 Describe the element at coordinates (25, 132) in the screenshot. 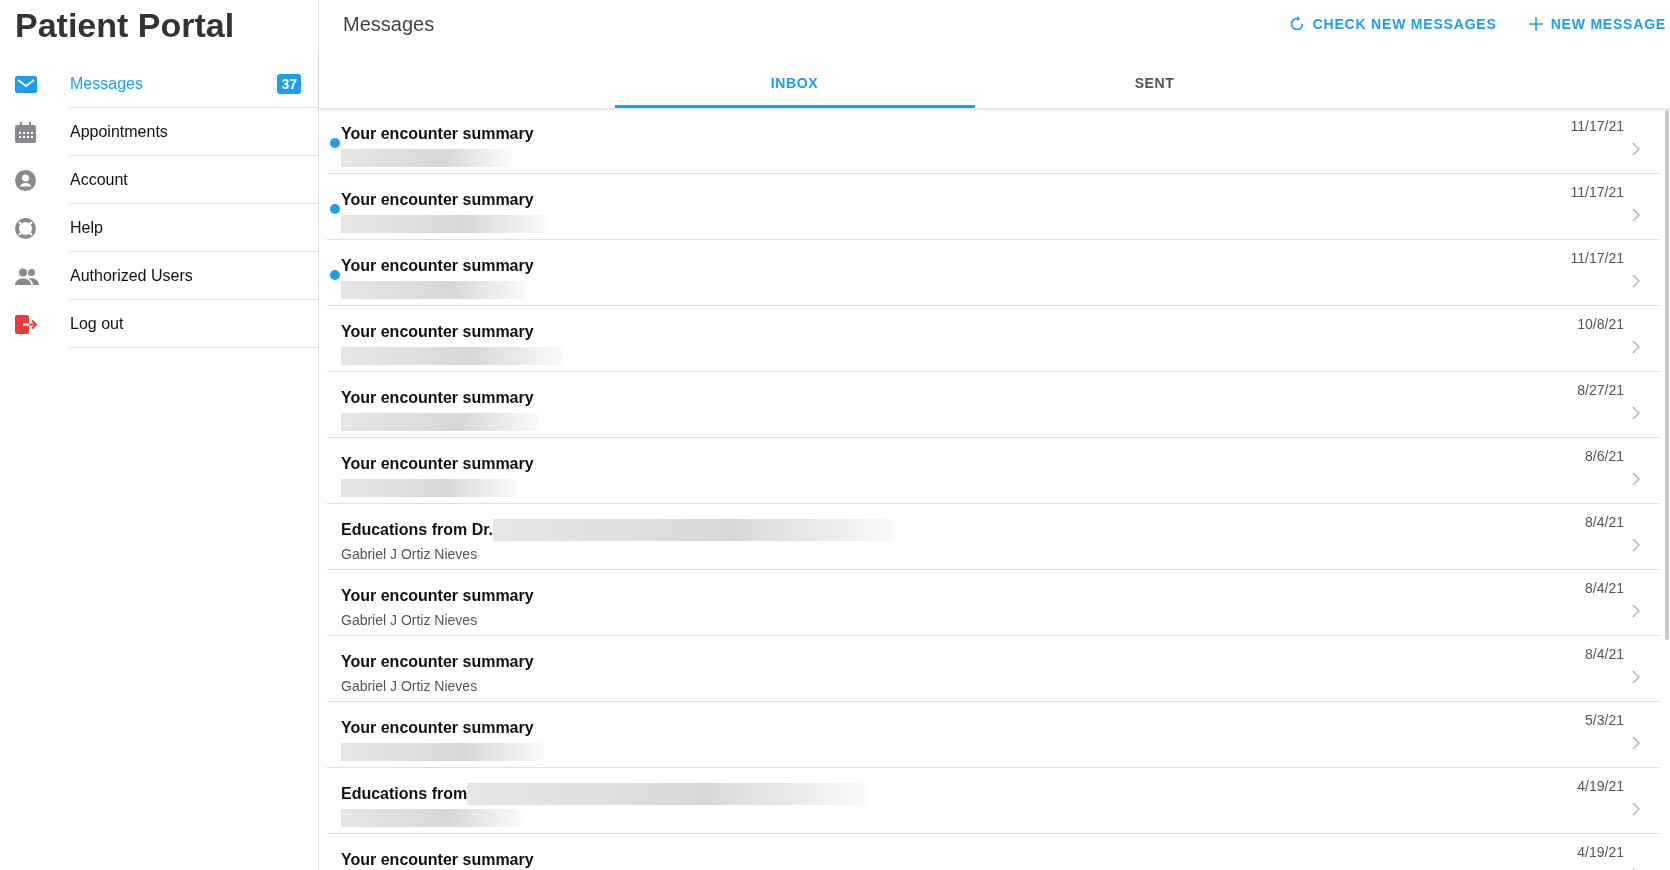

I see `calendar-icon` at that location.